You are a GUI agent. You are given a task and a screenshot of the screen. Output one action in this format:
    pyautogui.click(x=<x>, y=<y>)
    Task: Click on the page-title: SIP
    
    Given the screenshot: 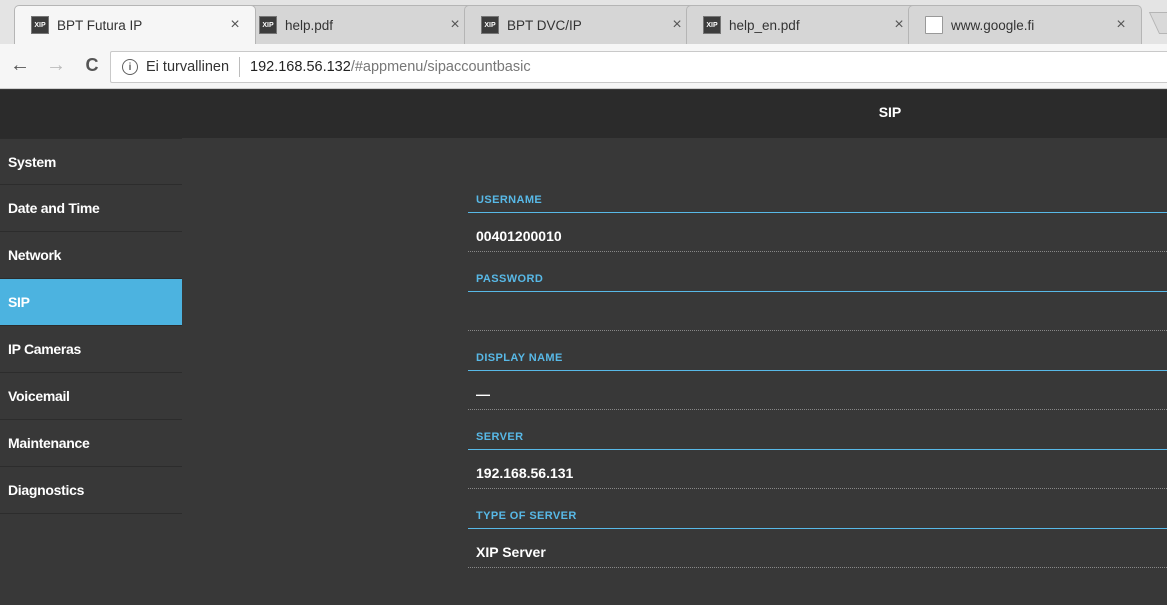 What is the action you would take?
    pyautogui.click(x=890, y=112)
    